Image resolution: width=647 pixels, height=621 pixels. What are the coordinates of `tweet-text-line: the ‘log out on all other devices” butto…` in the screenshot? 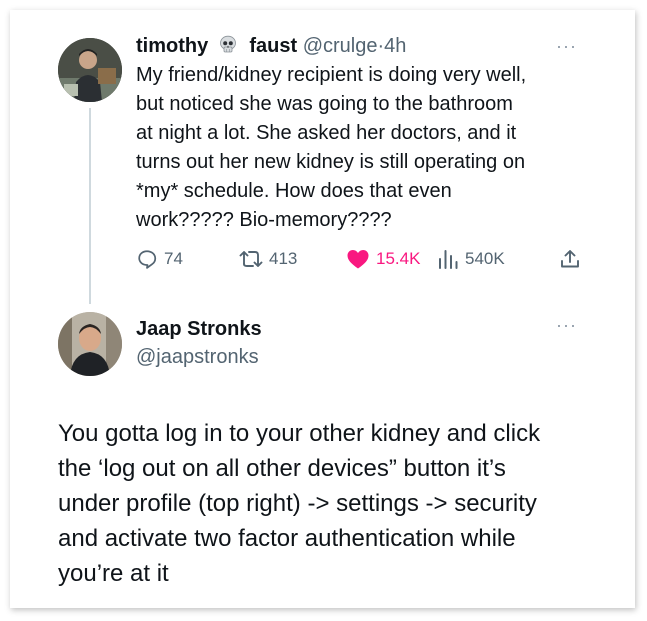 It's located at (282, 468).